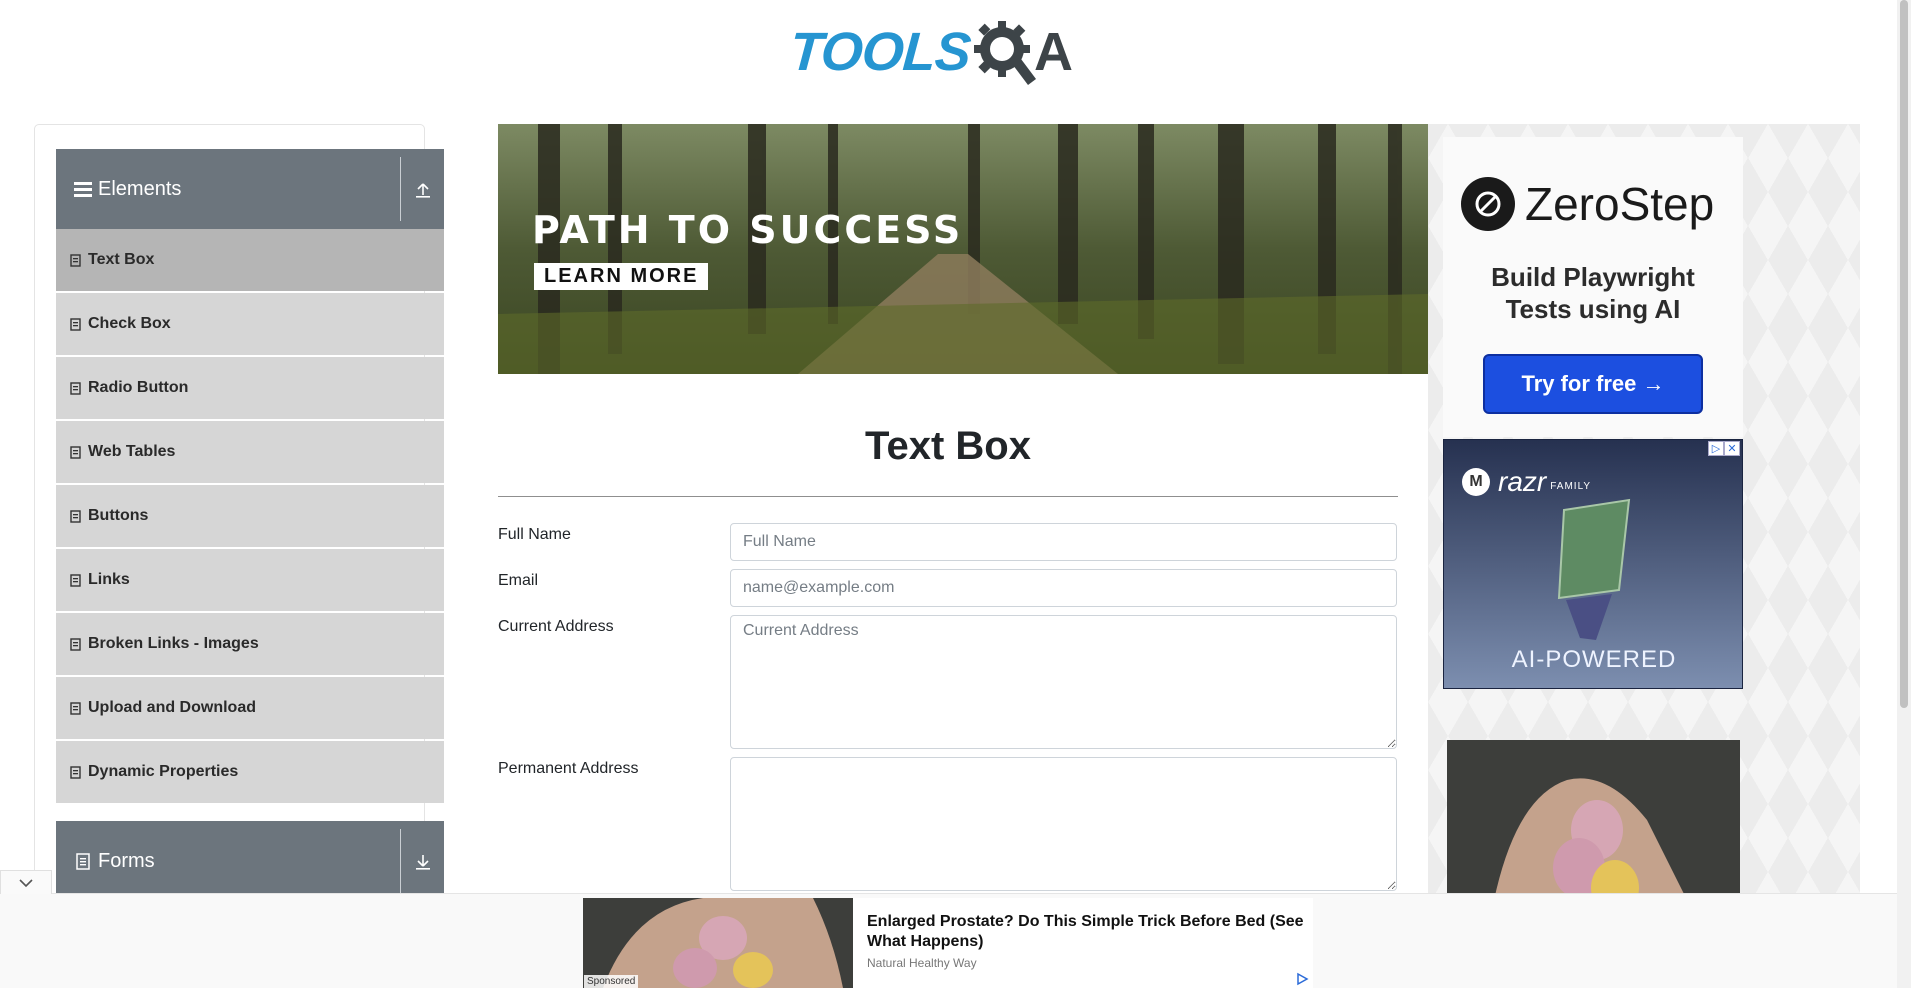  I want to click on close-ad-icon: ✕, so click(1732, 448).